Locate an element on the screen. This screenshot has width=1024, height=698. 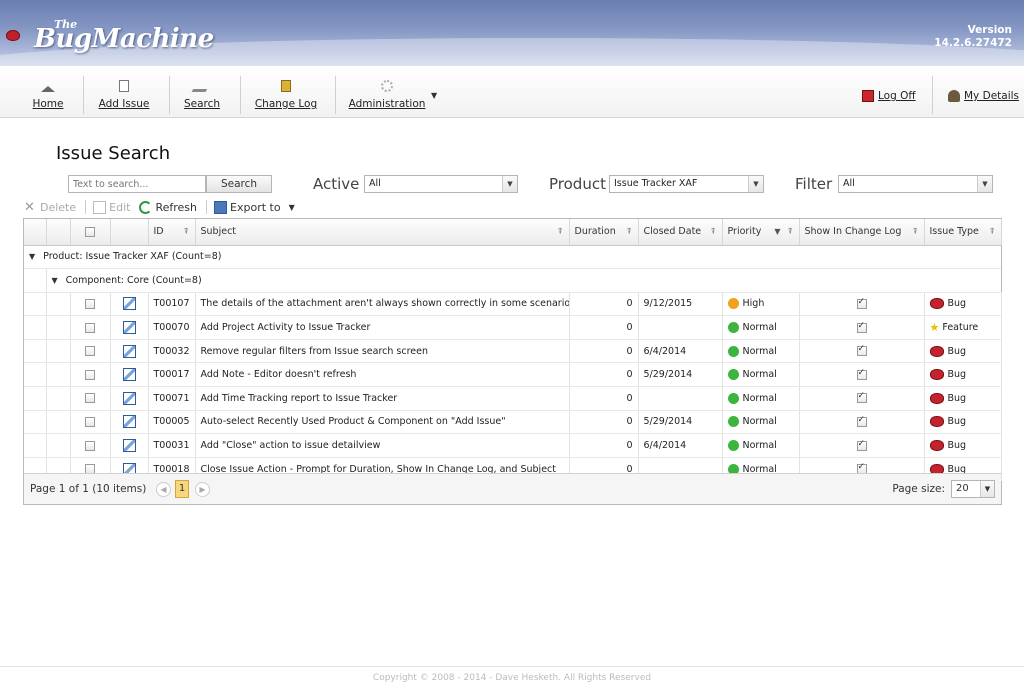
administration-dropdown-icon: ▼ is located at coordinates (434, 95).